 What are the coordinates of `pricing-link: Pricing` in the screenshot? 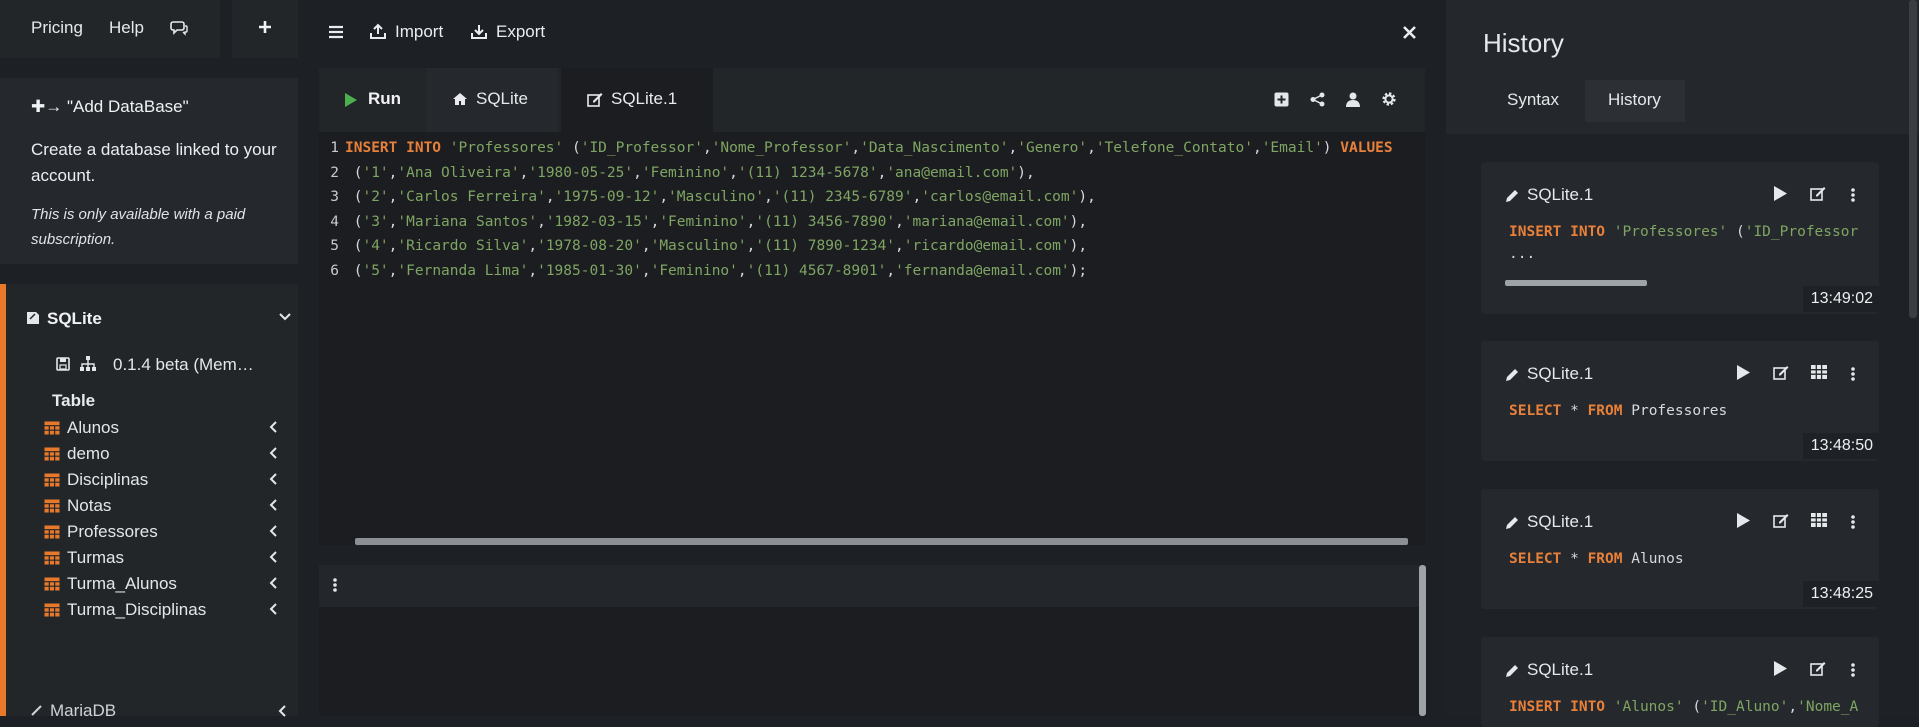 It's located at (57, 28).